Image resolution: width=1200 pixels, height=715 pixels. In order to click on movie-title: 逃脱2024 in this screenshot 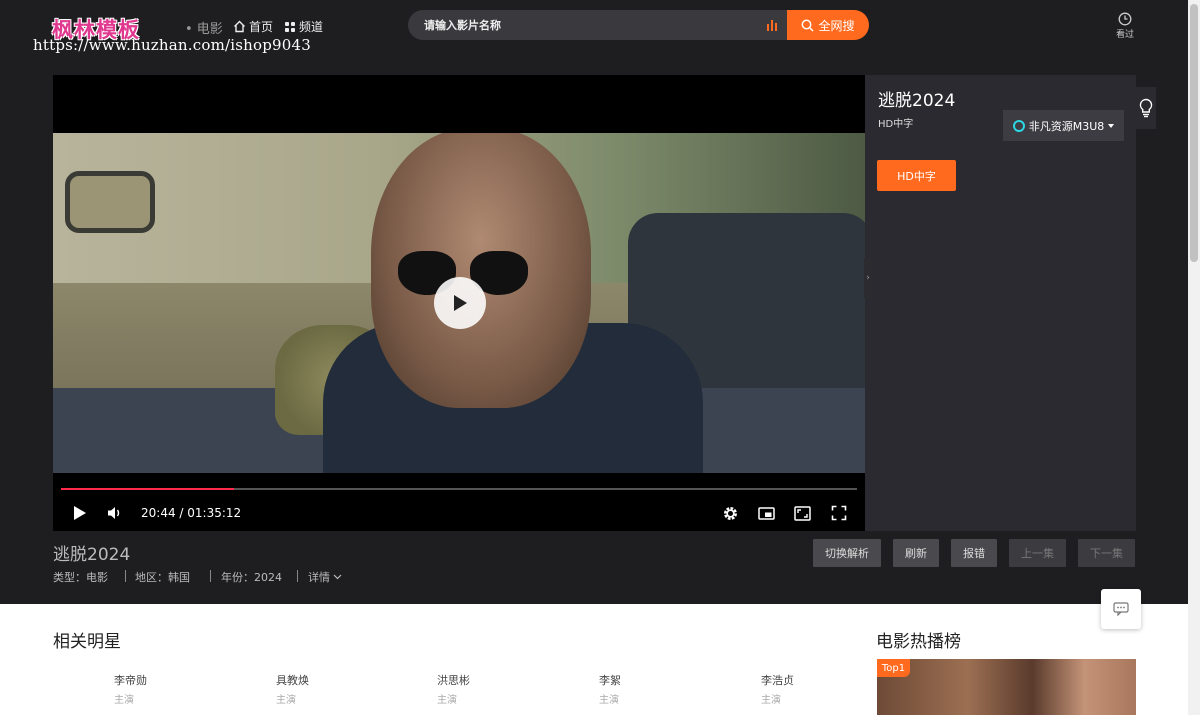, I will do `click(92, 555)`.